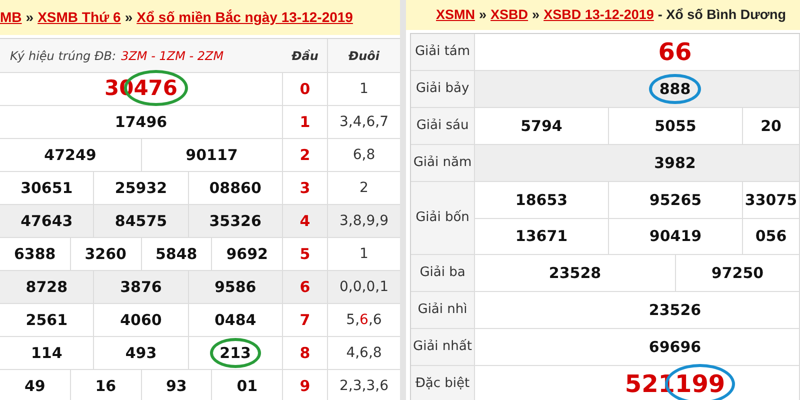 The width and height of the screenshot is (800, 400). Describe the element at coordinates (141, 353) in the screenshot. I see `lottery-number: 493` at that location.